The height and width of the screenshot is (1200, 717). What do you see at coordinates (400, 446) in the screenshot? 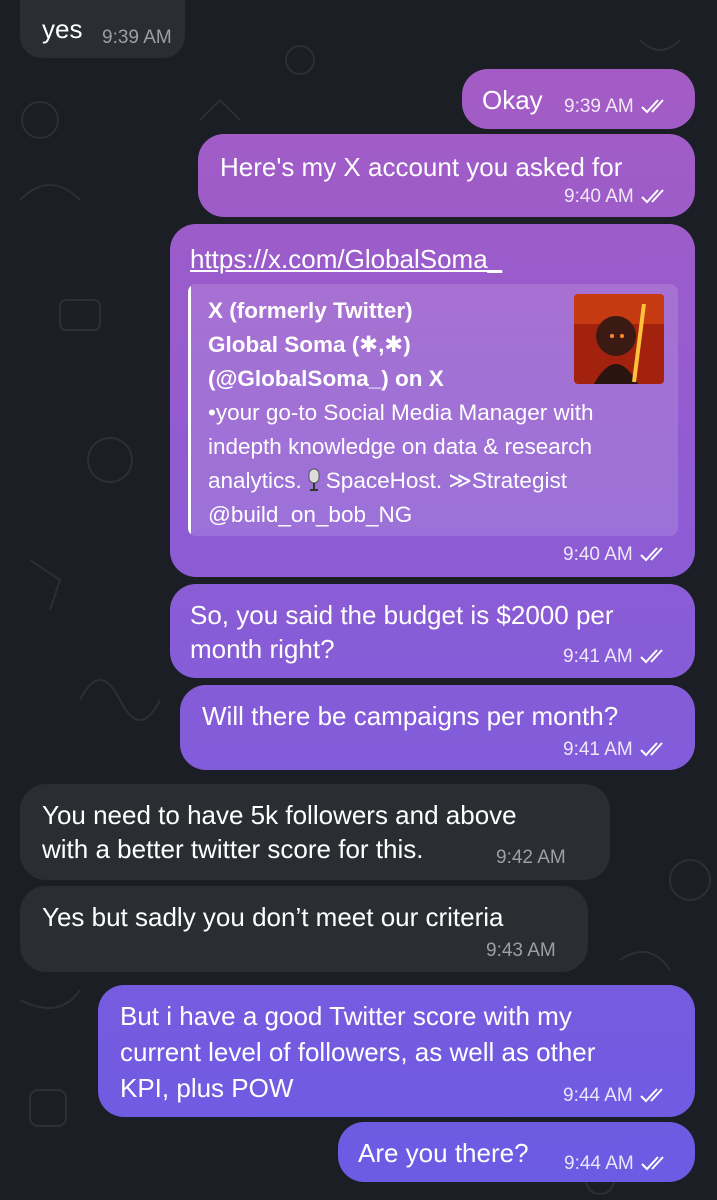
I see `preview-description: indepth knowledge on data & research` at bounding box center [400, 446].